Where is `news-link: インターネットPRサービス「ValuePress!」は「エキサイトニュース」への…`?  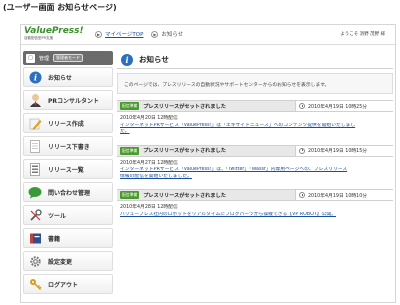
news-link: インターネットPRサービス「ValuePress!」は「エキサイトニュース」への… is located at coordinates (255, 126).